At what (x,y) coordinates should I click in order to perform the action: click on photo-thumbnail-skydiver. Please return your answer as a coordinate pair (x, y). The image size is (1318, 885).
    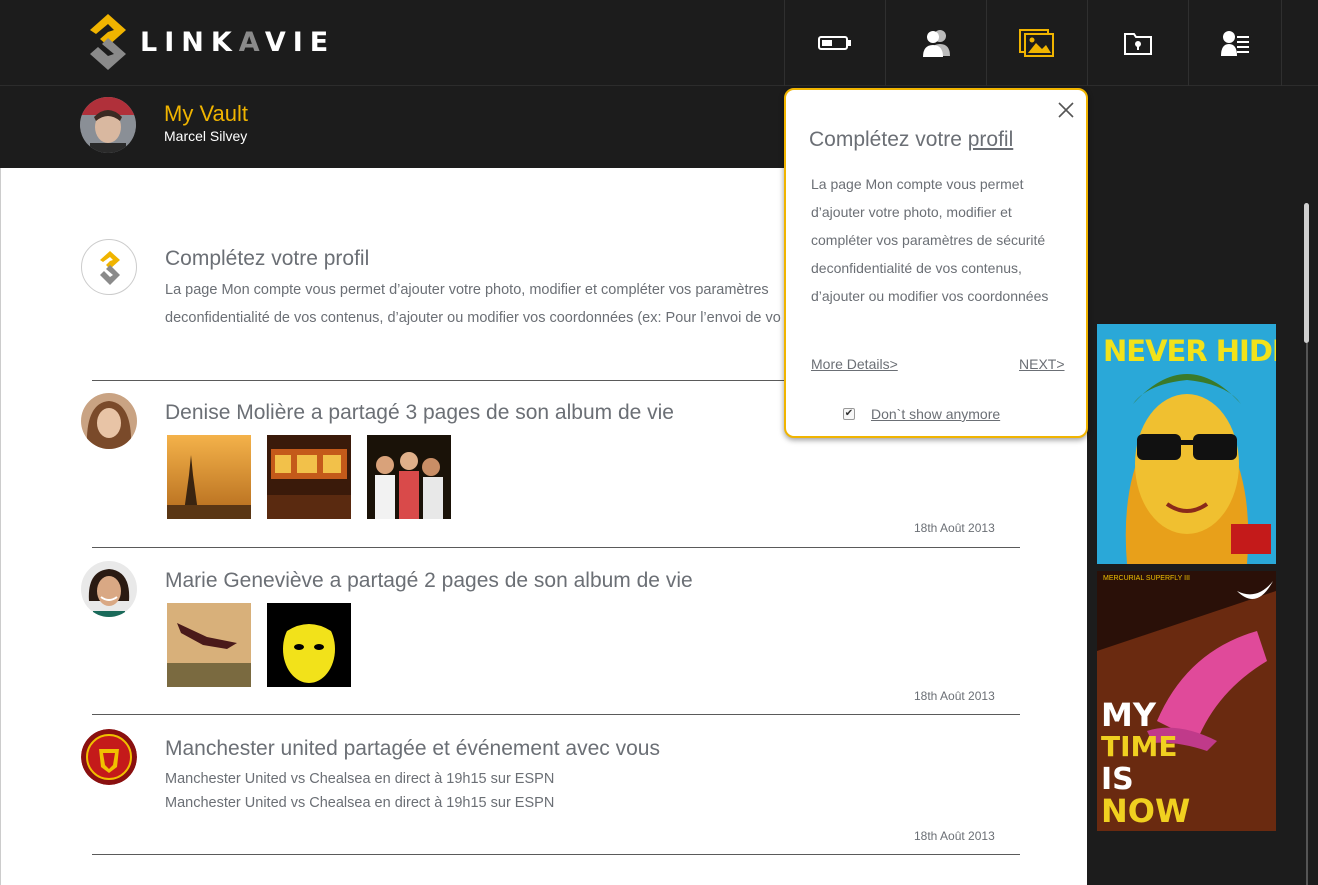
    Looking at the image, I should click on (209, 645).